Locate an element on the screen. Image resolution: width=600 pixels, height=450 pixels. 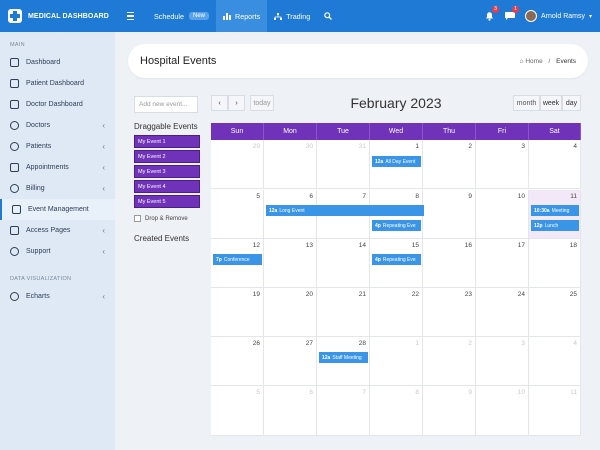
brand-title: MEDICAL DASHBOARD is located at coordinates (68, 16).